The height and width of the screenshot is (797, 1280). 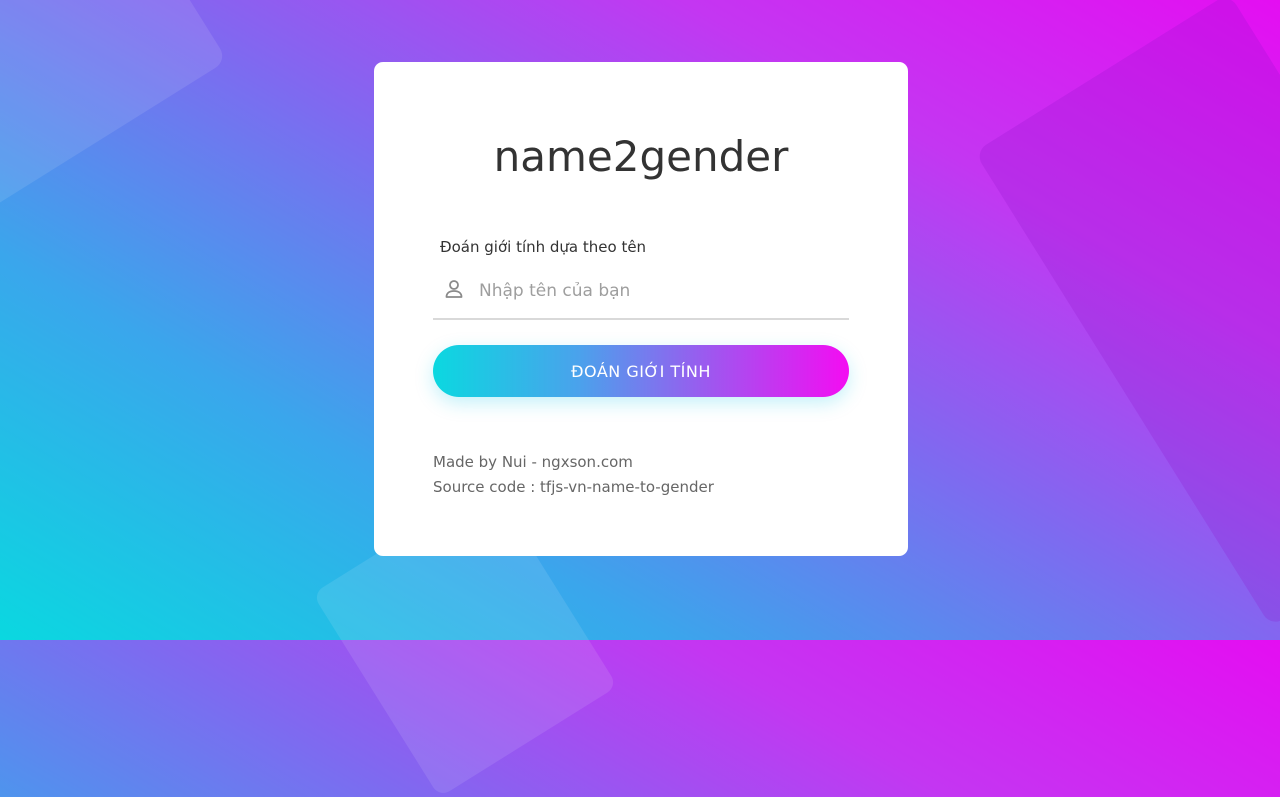 What do you see at coordinates (114, 107) in the screenshot?
I see `background-shape-top-left` at bounding box center [114, 107].